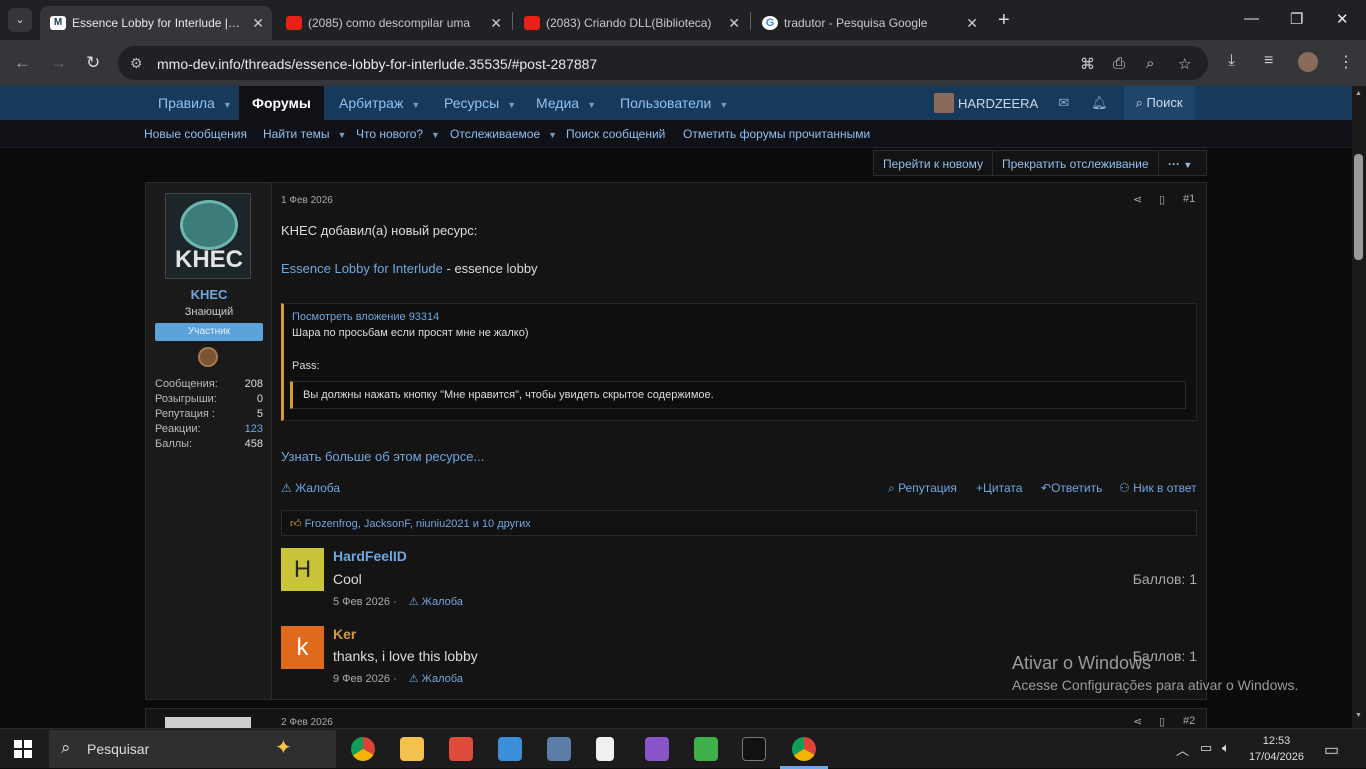 This screenshot has width=1366, height=769. Describe the element at coordinates (310, 488) in the screenshot. I see `report-button: ⚠ Жалоба` at that location.